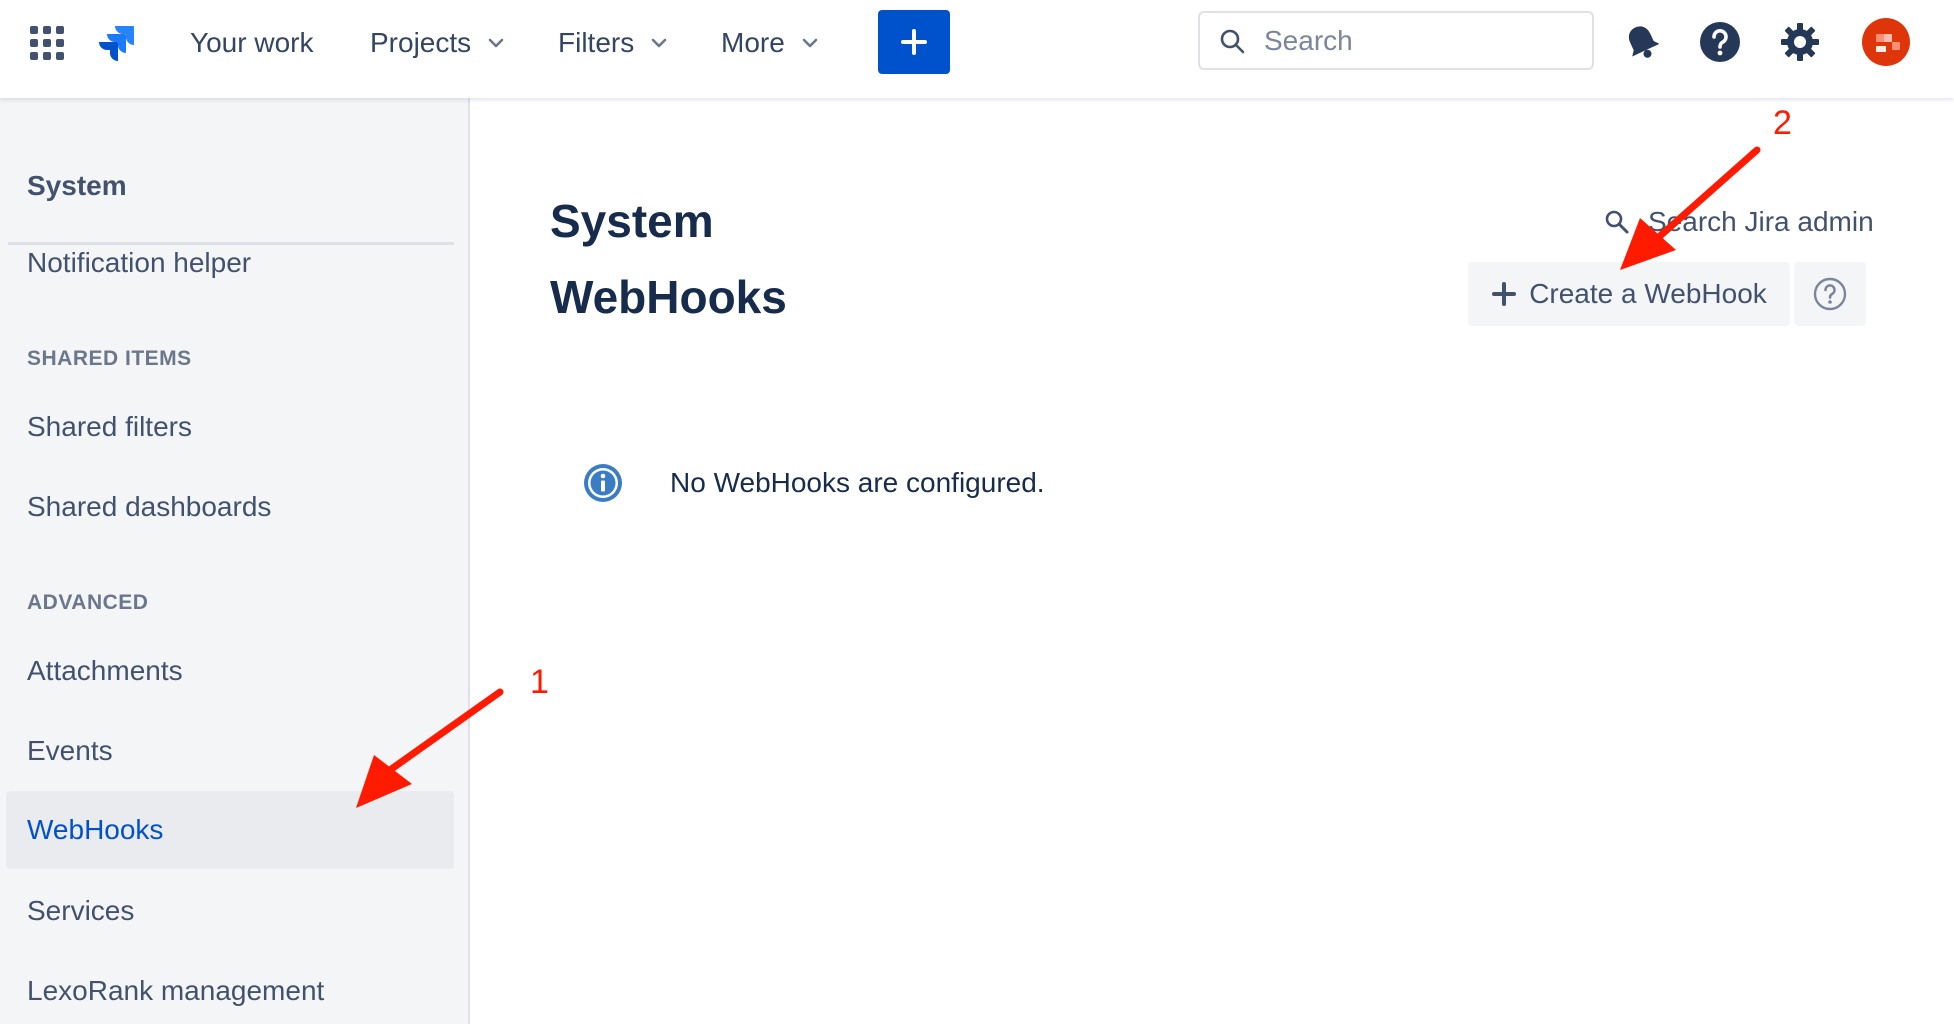 The image size is (1954, 1030). Describe the element at coordinates (1720, 42) in the screenshot. I see `help-icon` at that location.